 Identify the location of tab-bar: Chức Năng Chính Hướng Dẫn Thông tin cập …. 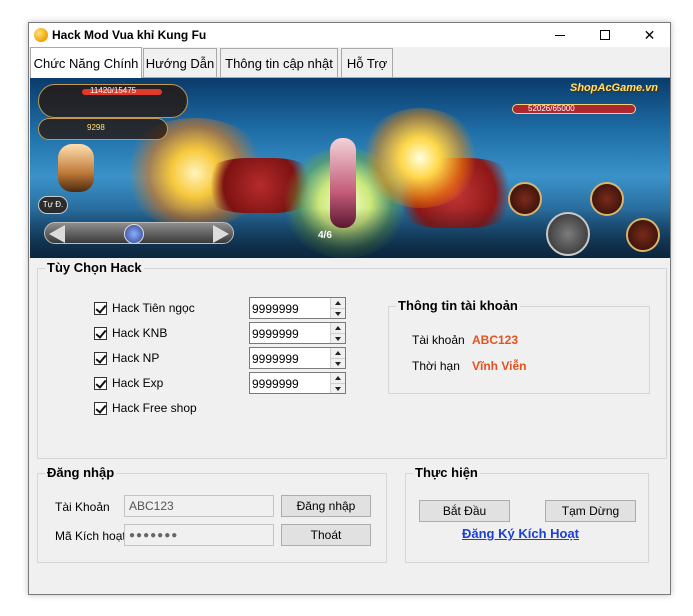
(349, 62).